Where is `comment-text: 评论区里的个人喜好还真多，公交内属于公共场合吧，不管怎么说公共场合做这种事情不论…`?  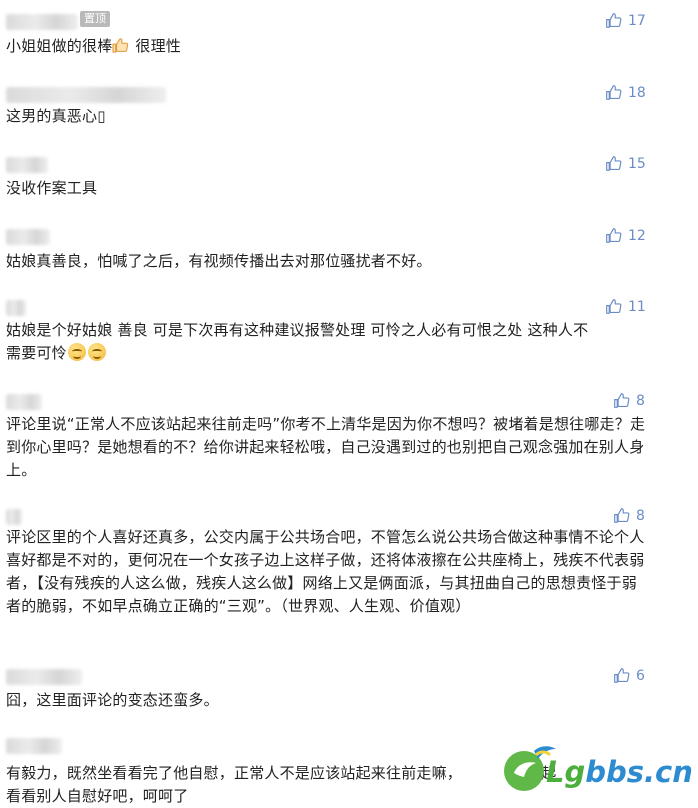 comment-text: 评论区里的个人喜好还真多，公交内属于公共场合吧，不管怎么说公共场合做这种事情不论… is located at coordinates (325, 571).